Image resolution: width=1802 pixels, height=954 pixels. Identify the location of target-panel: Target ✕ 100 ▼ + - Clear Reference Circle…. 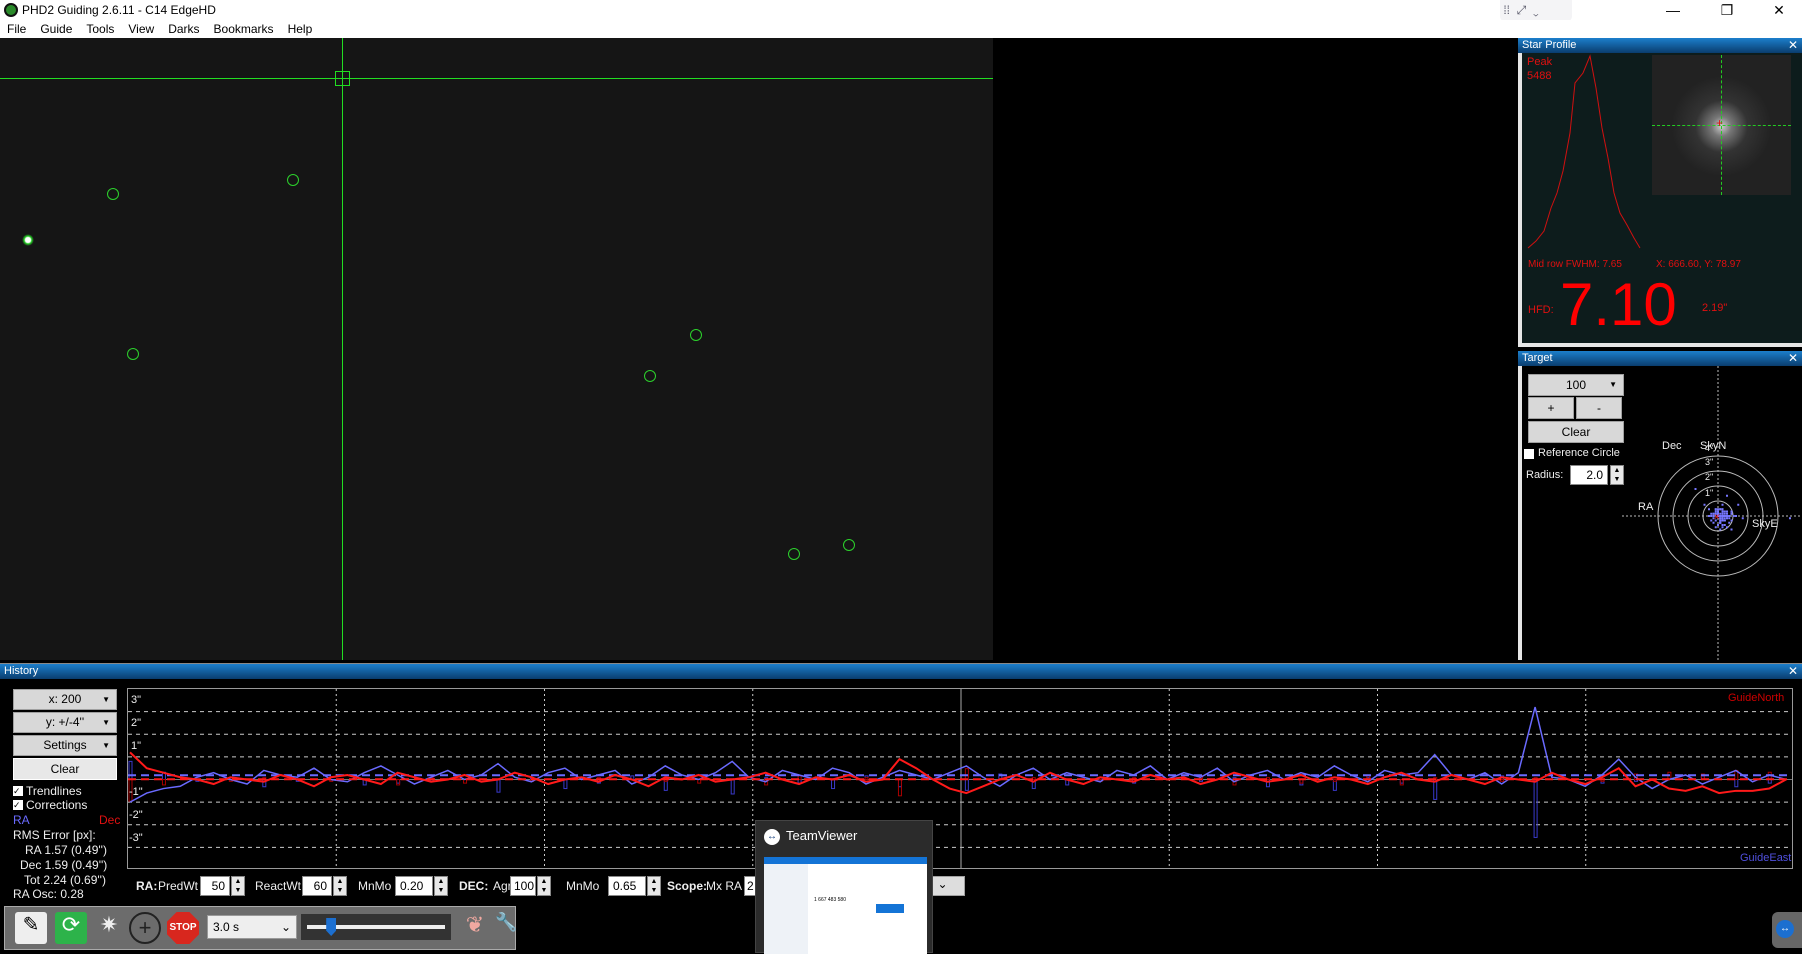
(1660, 505).